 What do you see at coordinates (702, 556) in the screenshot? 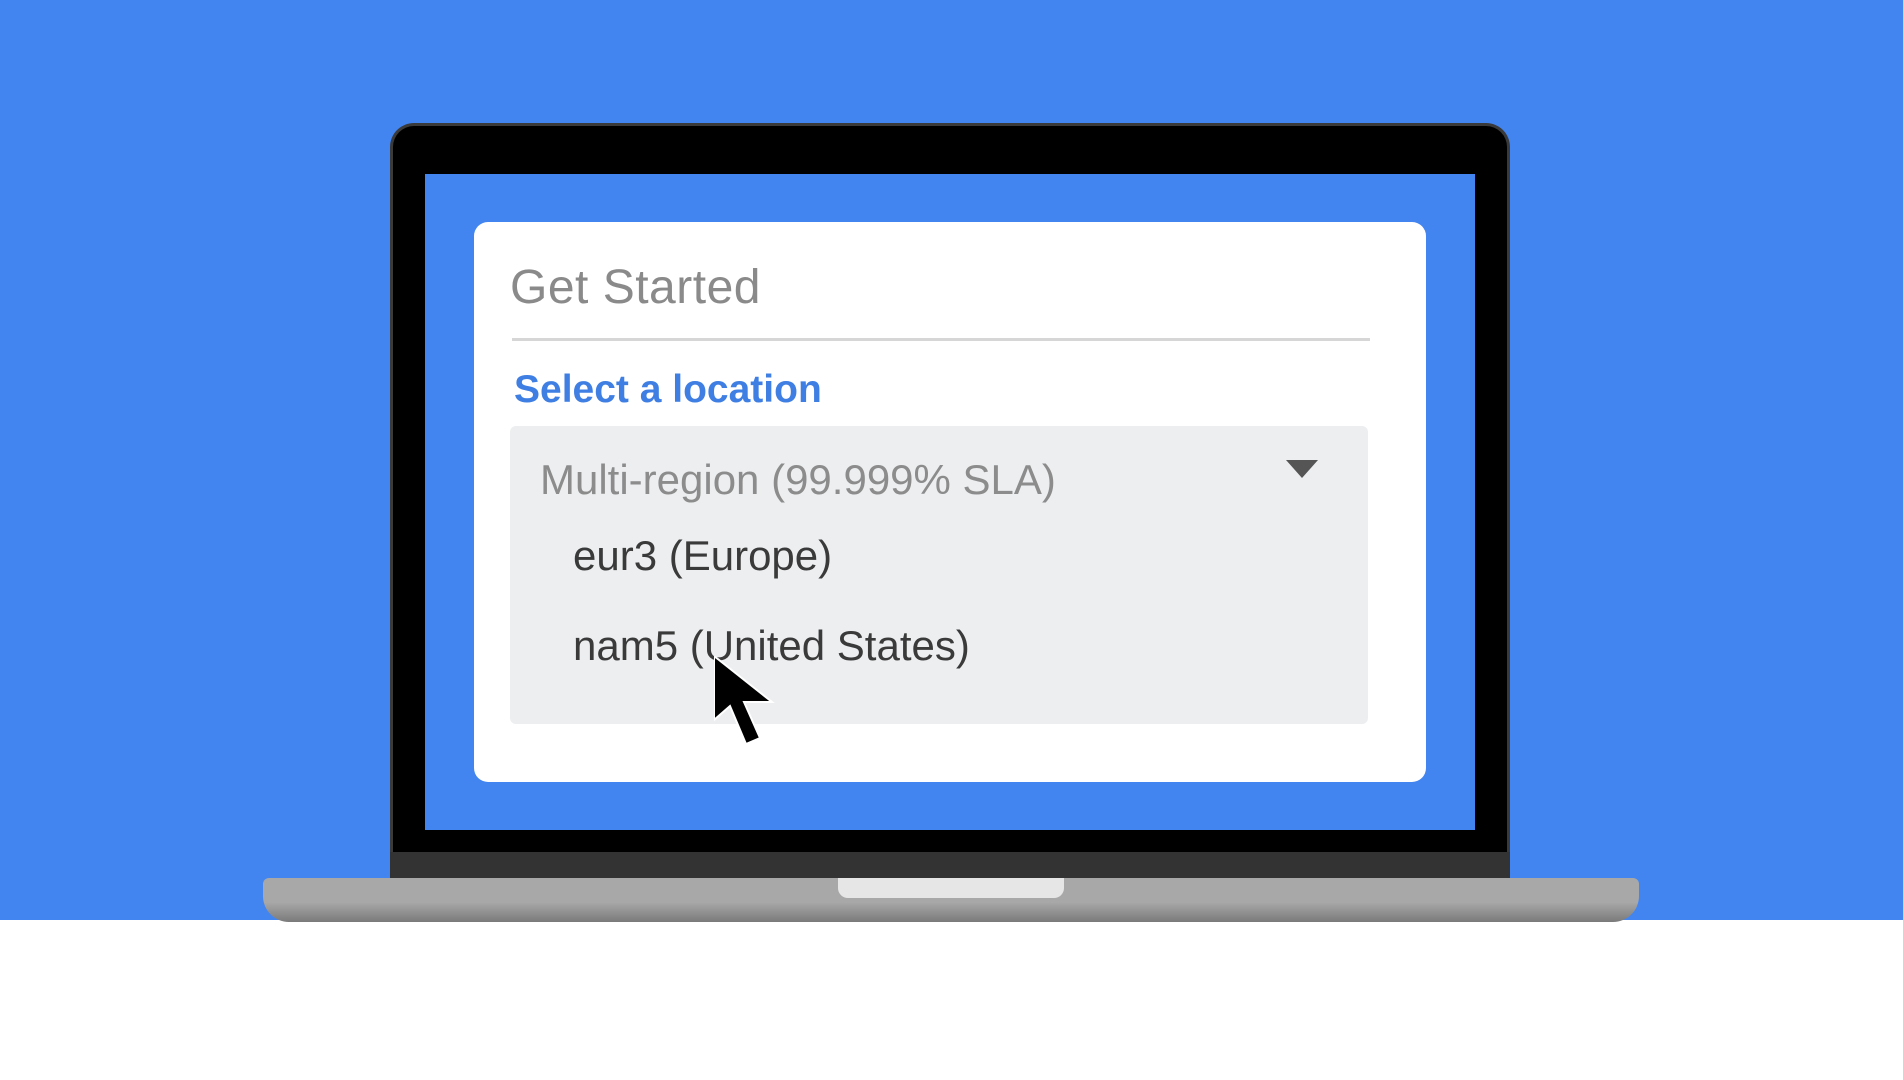
I see `dropdown-option-eur3: eur3 (Europe)` at bounding box center [702, 556].